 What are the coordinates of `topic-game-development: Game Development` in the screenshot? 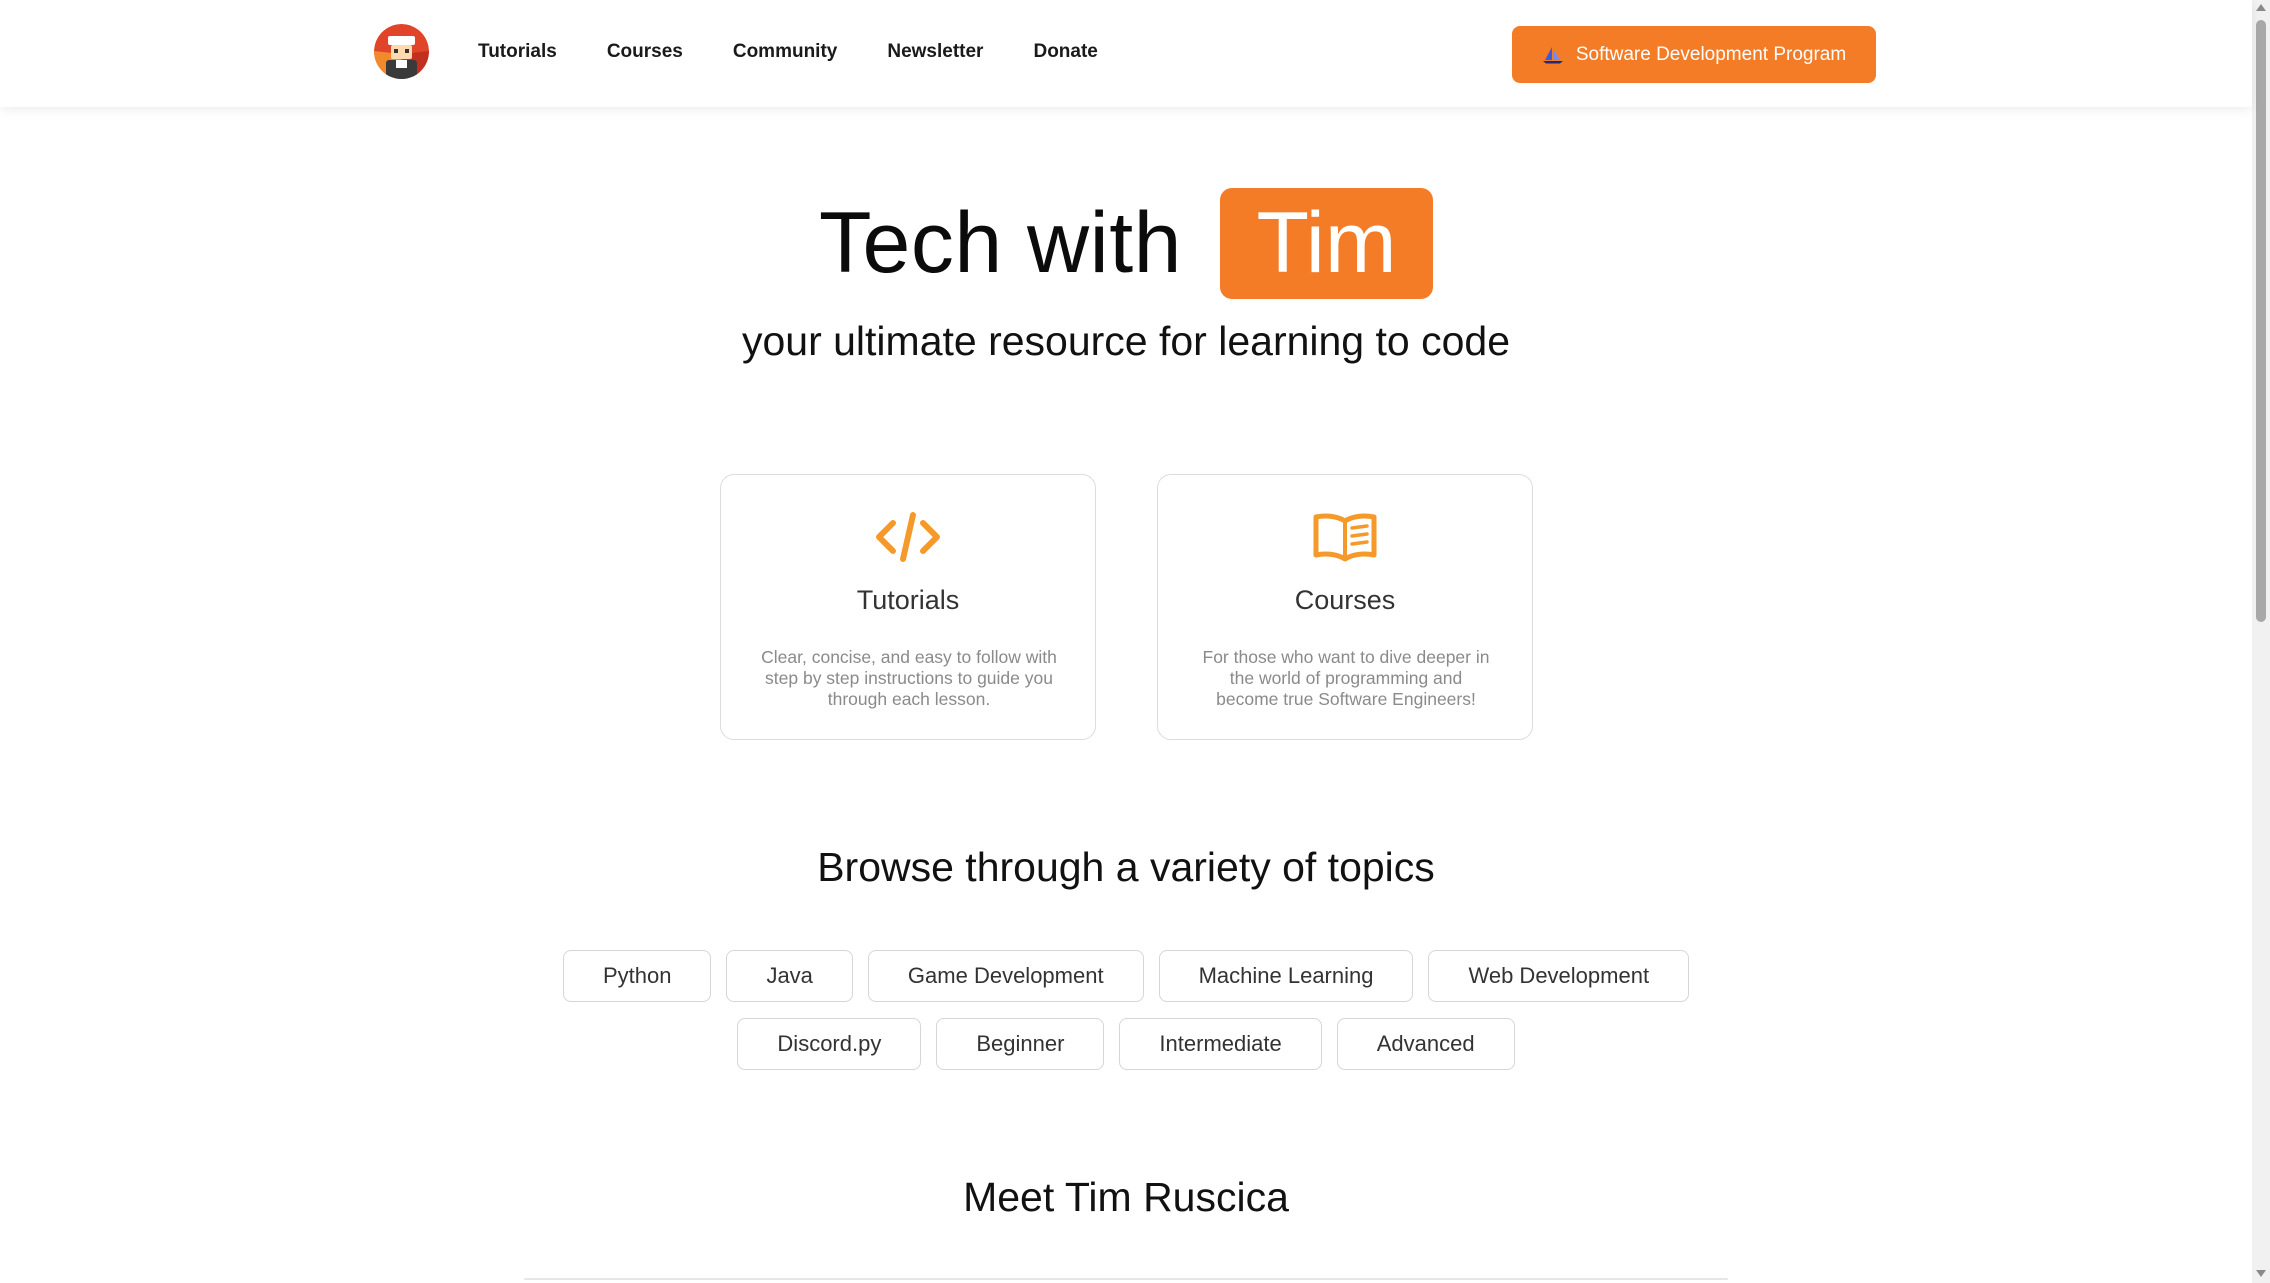 It's located at (1005, 976).